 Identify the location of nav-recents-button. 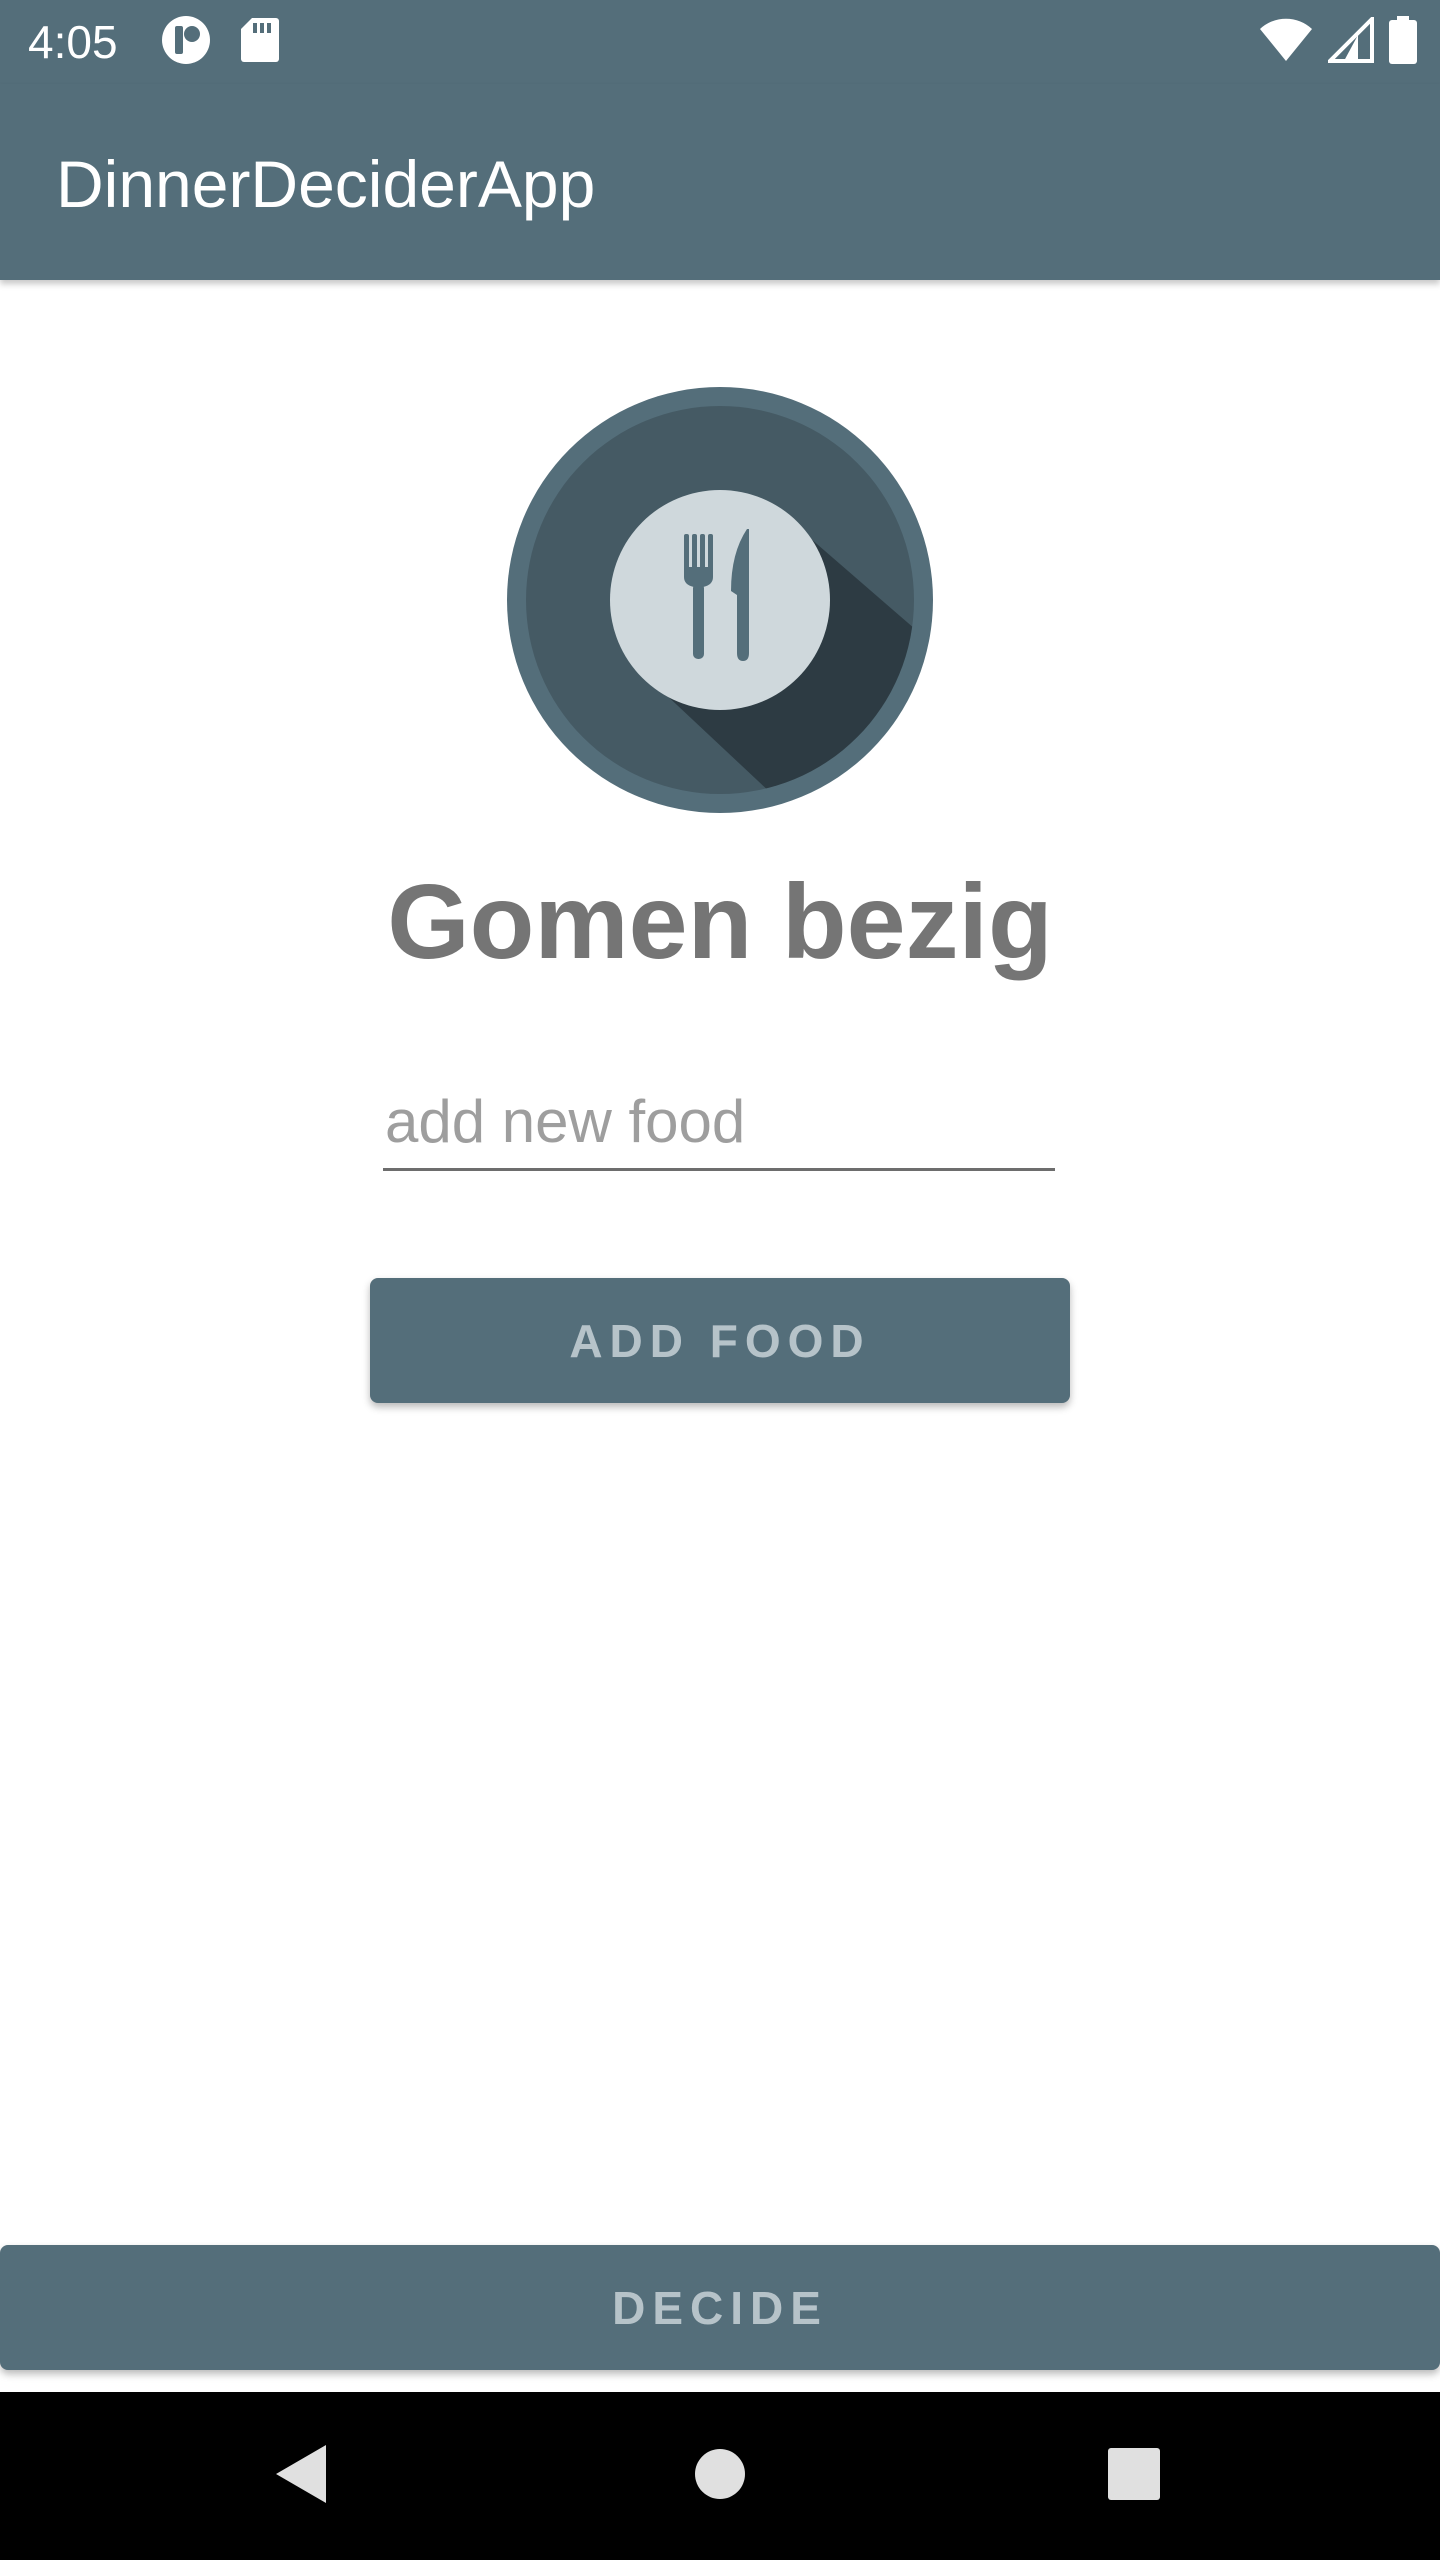
(1134, 2476).